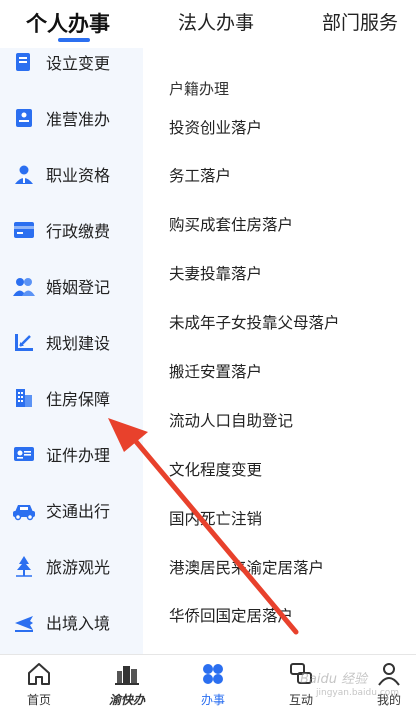  Describe the element at coordinates (213, 687) in the screenshot. I see `nav-services: 办事` at that location.